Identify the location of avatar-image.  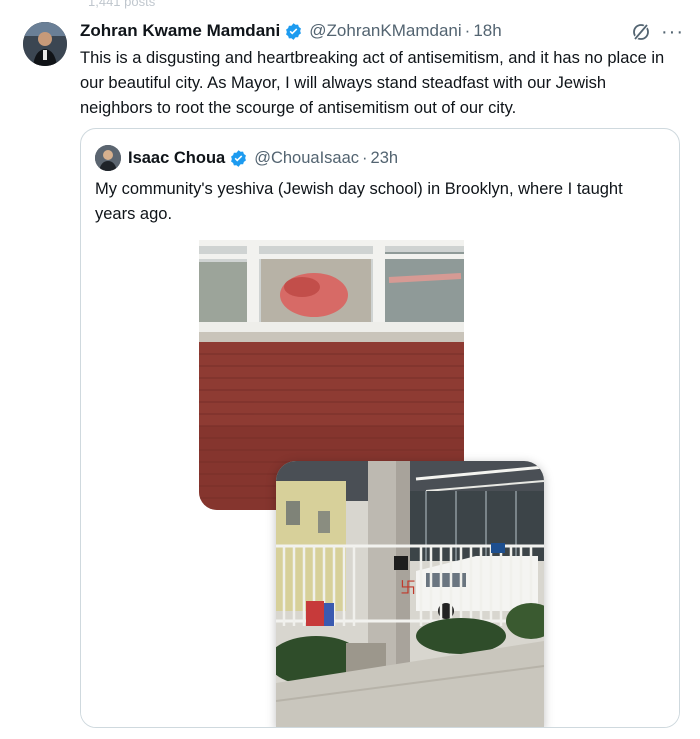
(45, 44).